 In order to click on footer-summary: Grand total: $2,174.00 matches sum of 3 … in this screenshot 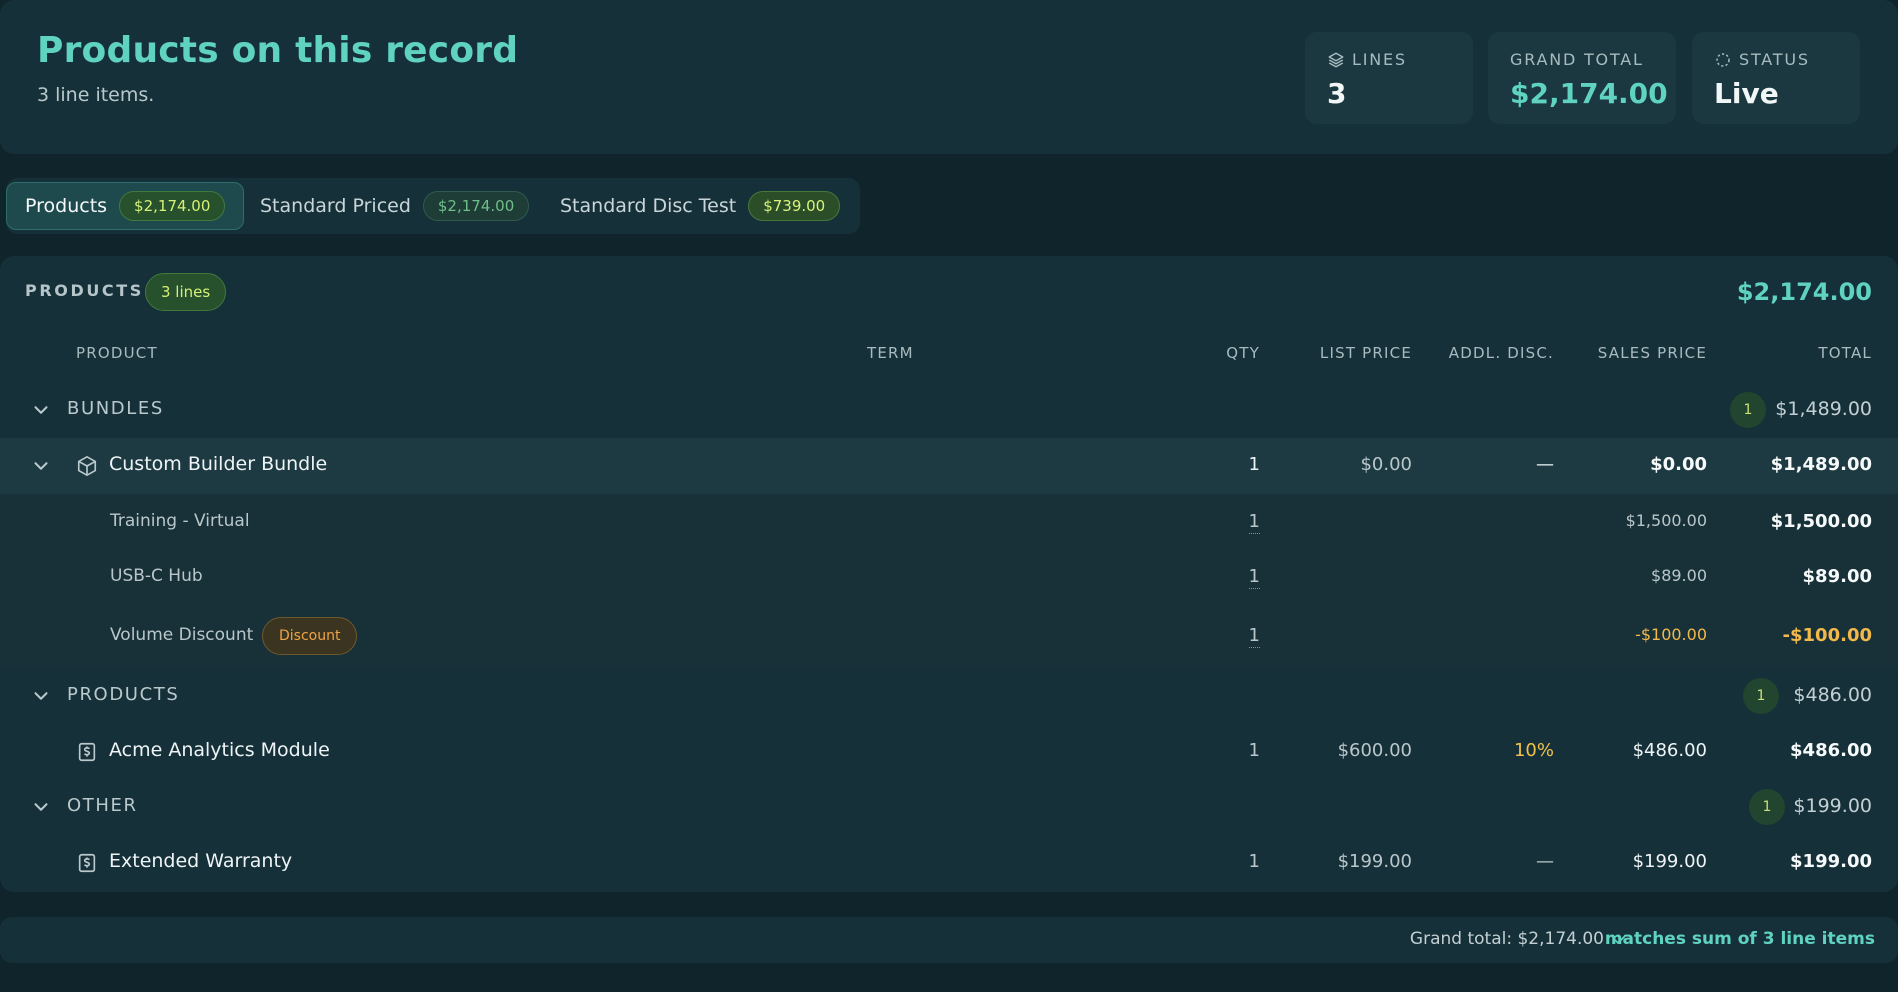, I will do `click(949, 940)`.